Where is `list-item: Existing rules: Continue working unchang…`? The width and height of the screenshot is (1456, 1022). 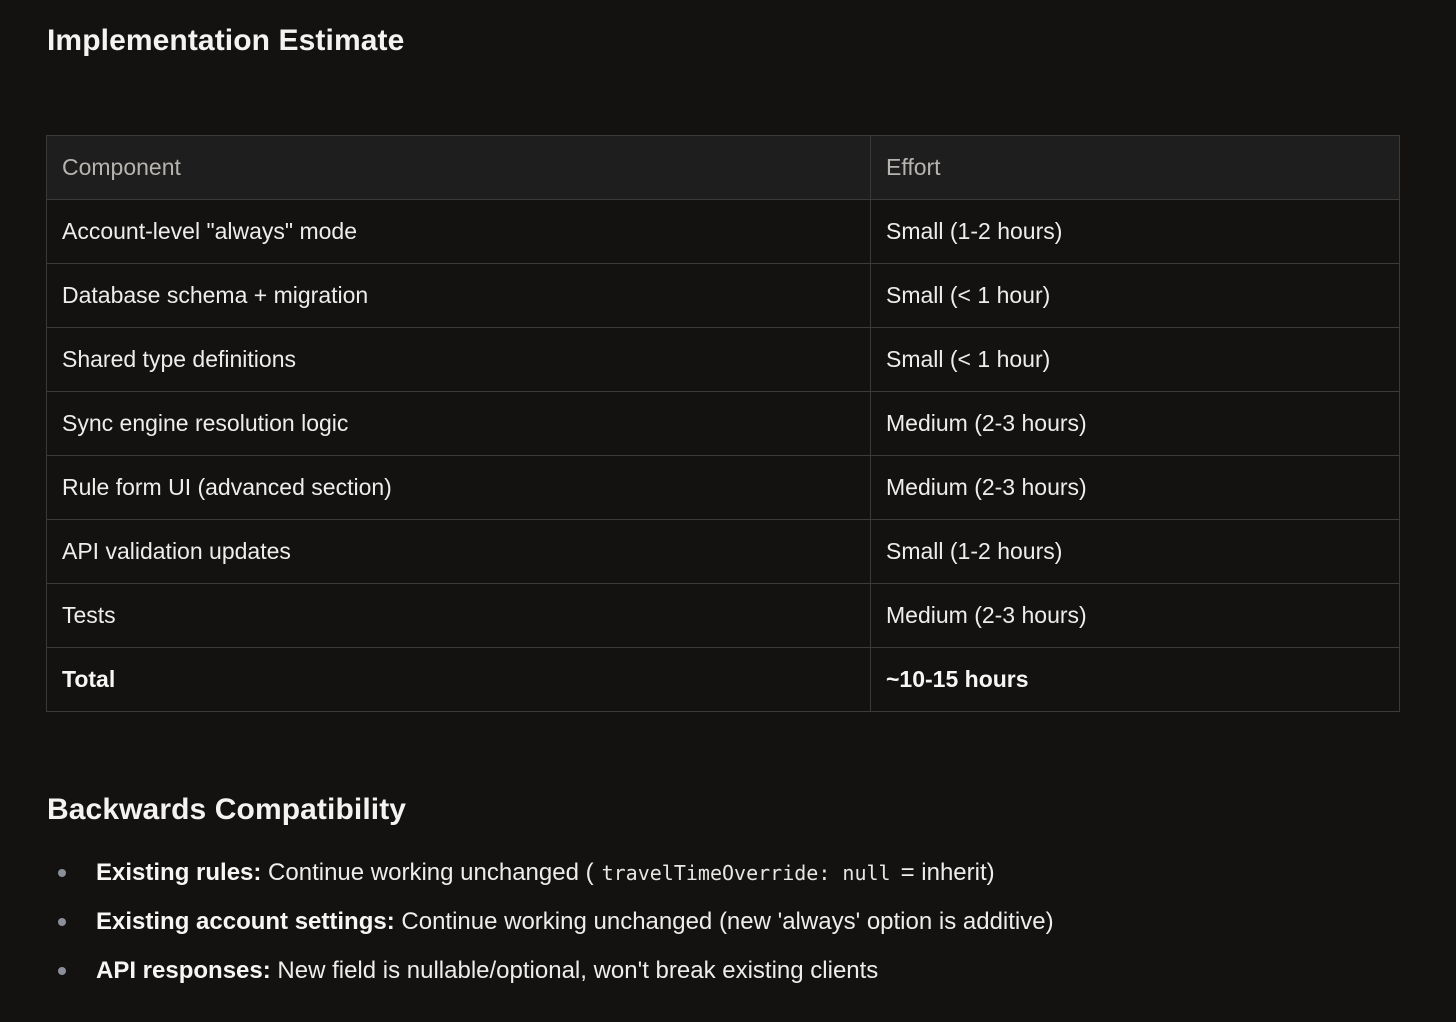 list-item: Existing rules: Continue working unchang… is located at coordinates (550, 876).